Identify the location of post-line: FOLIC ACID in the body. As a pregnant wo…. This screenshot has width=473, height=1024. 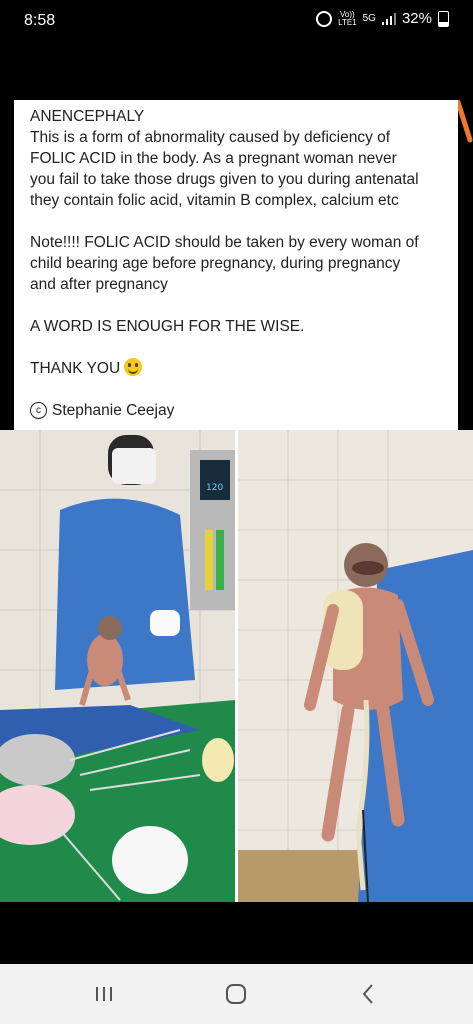
(213, 158).